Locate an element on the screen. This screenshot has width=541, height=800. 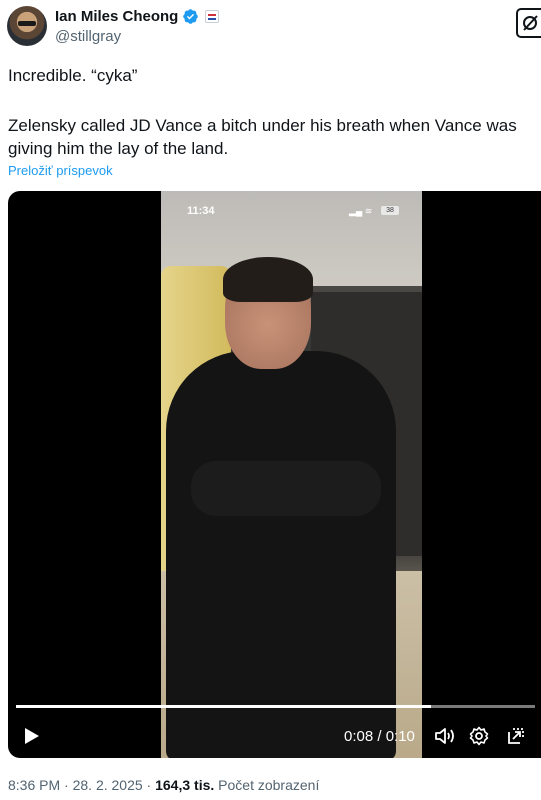
avatar is located at coordinates (27, 26).